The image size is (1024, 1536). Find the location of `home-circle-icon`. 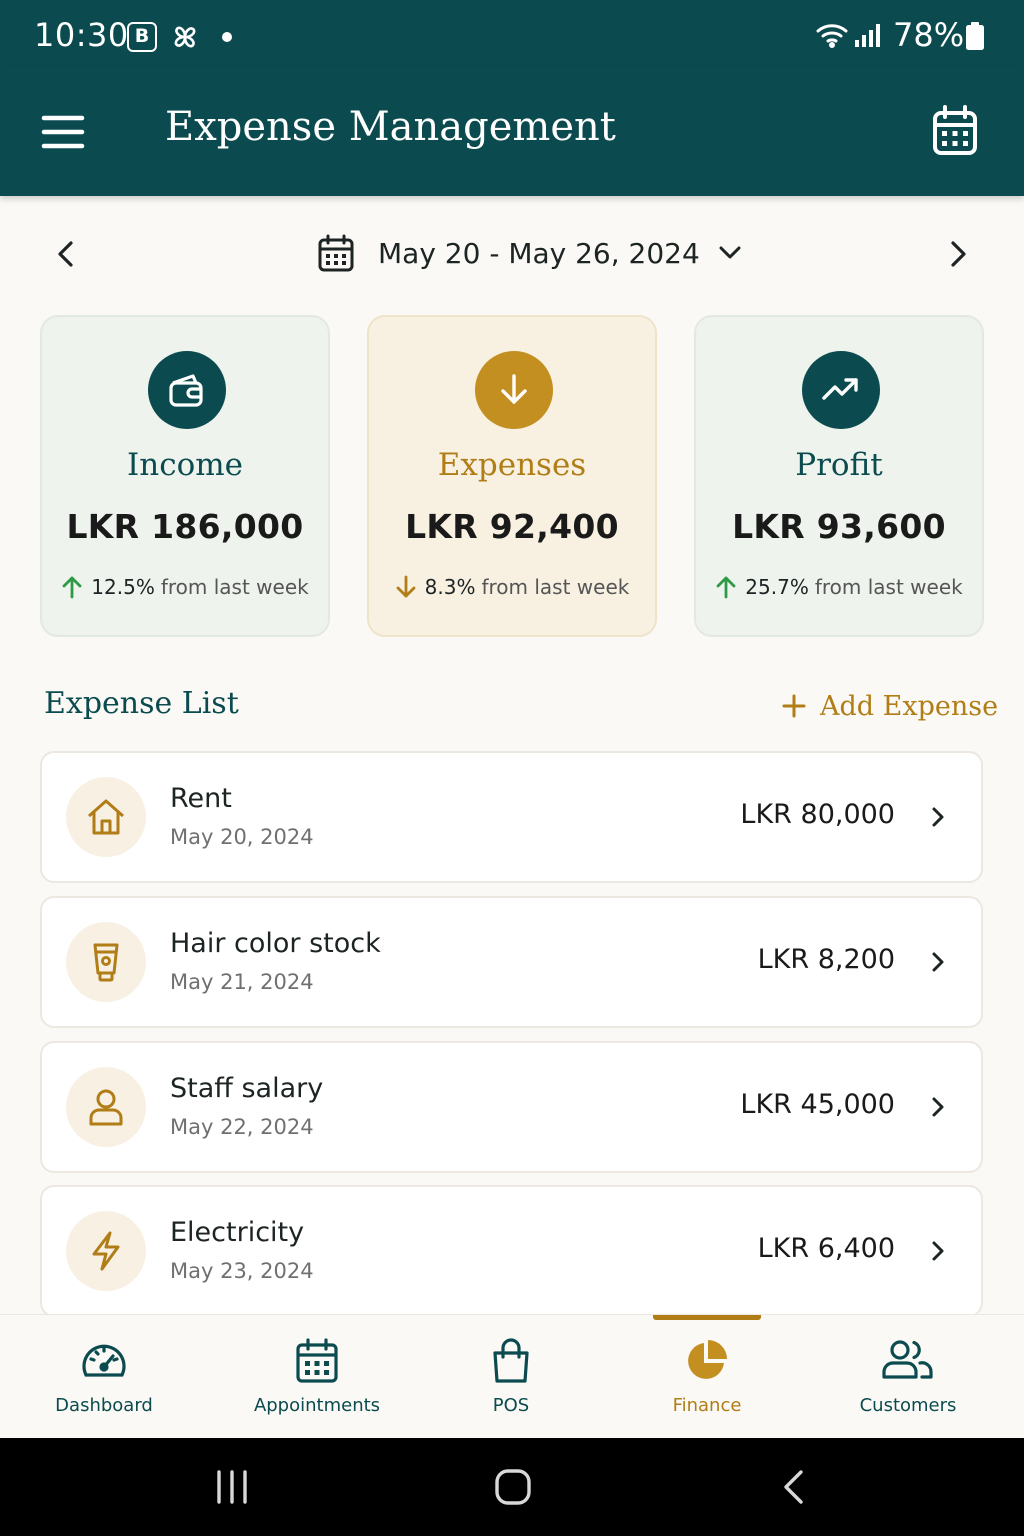

home-circle-icon is located at coordinates (513, 1487).